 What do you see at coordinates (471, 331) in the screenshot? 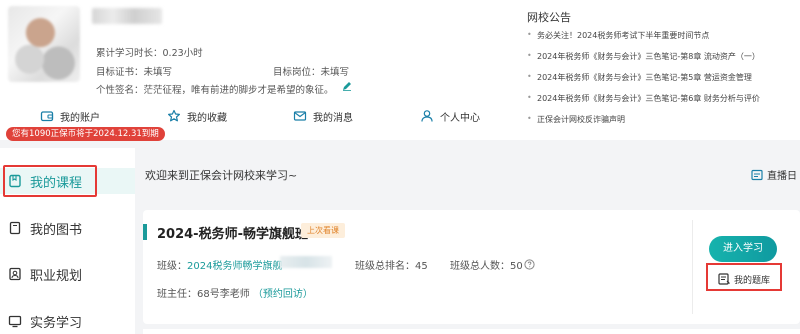
I see `next-course-card` at bounding box center [471, 331].